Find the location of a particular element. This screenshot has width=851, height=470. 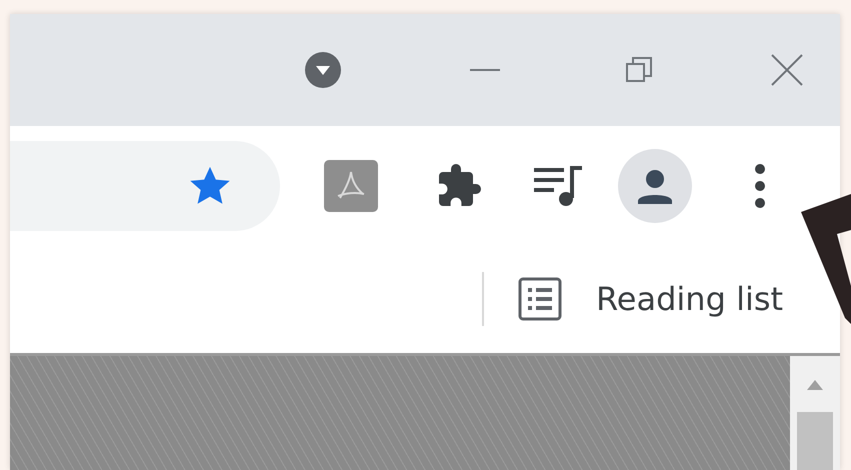

media-queue-icon is located at coordinates (558, 186).